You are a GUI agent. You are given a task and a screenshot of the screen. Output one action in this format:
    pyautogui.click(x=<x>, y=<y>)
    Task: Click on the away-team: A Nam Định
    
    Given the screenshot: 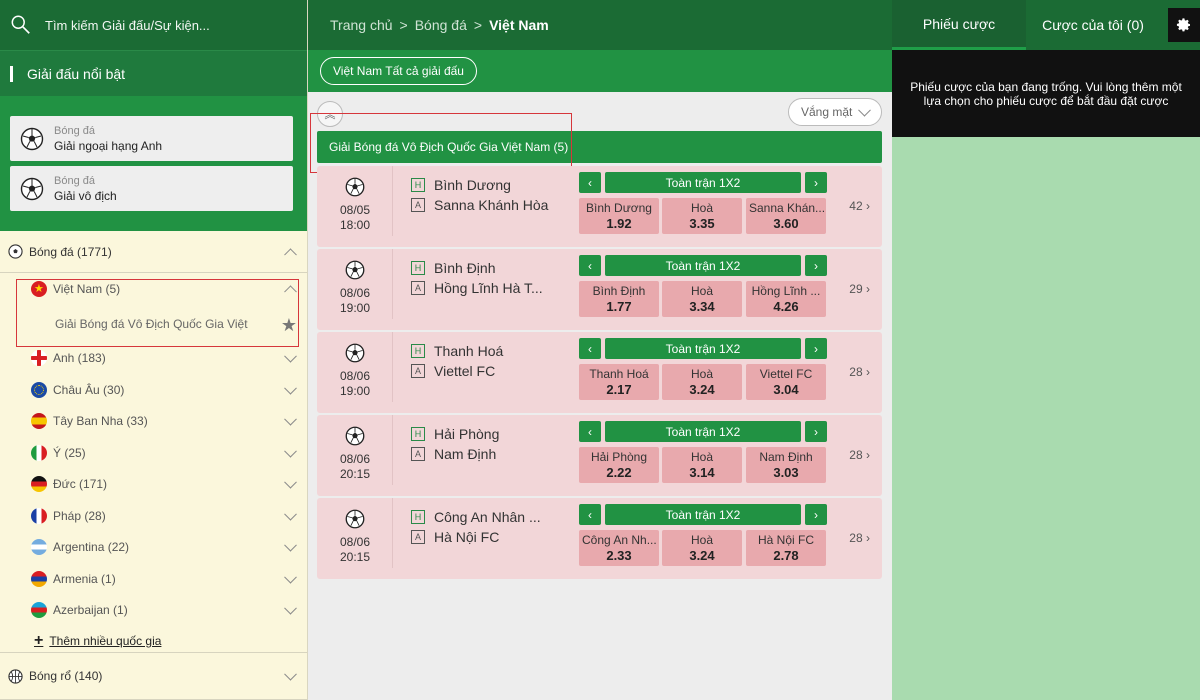 What is the action you would take?
    pyautogui.click(x=453, y=454)
    